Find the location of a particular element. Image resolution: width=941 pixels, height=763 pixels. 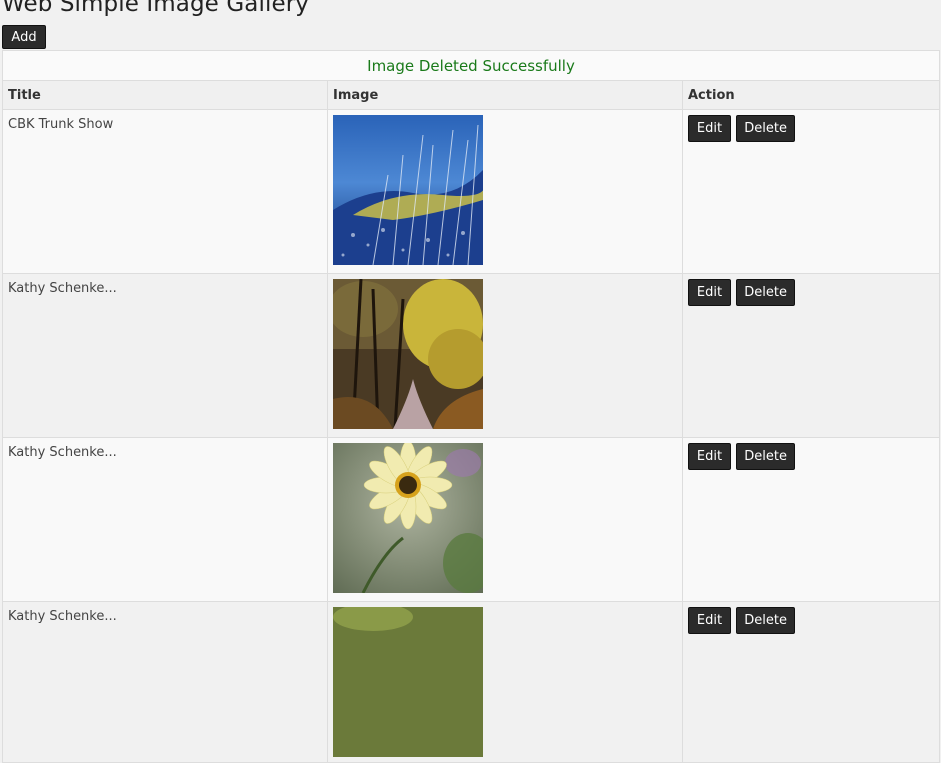

column-header-action: Action is located at coordinates (811, 95).